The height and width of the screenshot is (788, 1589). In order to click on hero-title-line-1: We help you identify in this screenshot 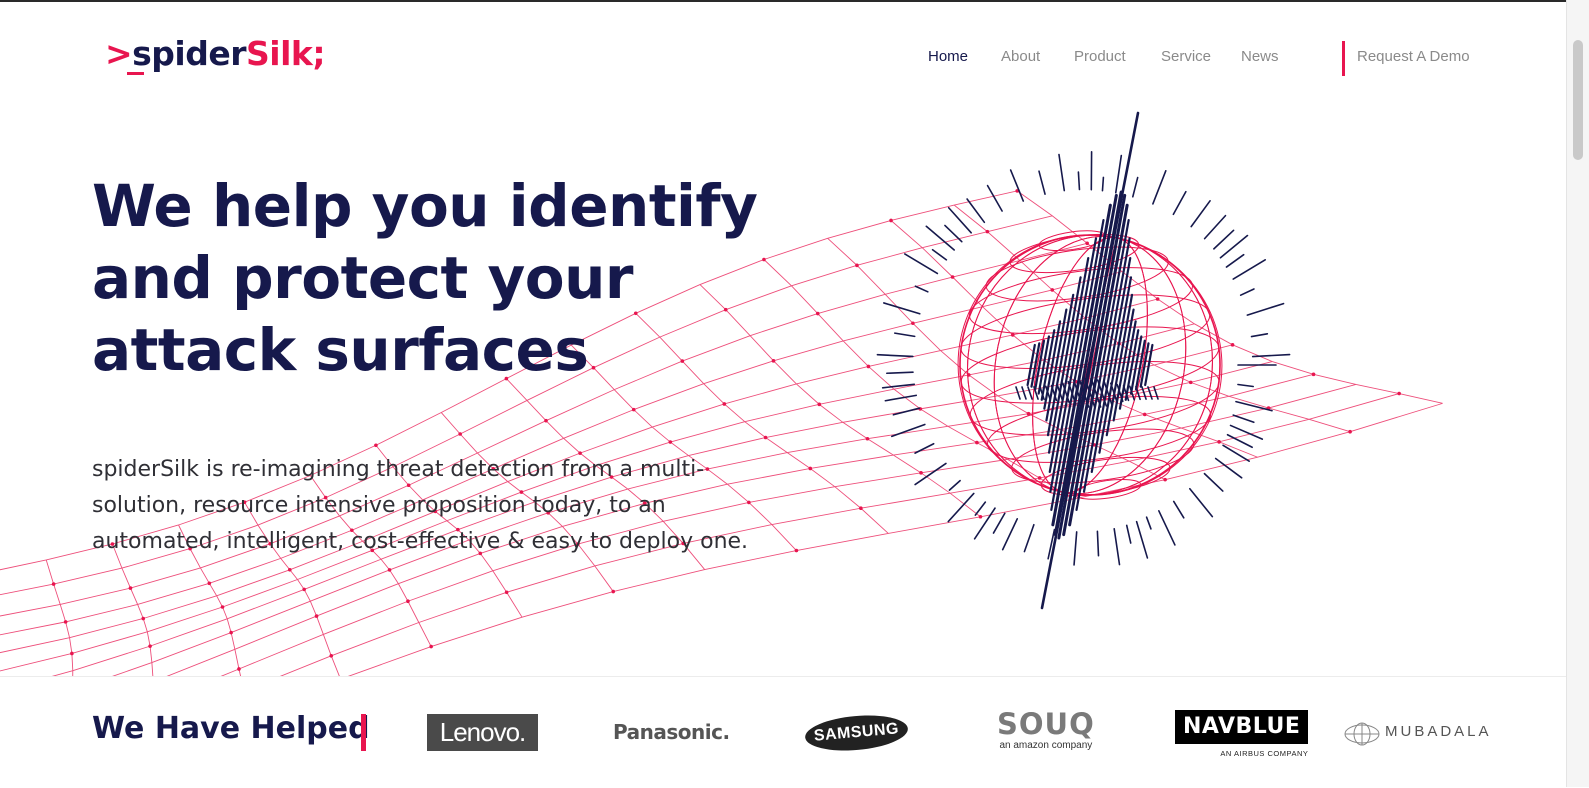, I will do `click(424, 206)`.